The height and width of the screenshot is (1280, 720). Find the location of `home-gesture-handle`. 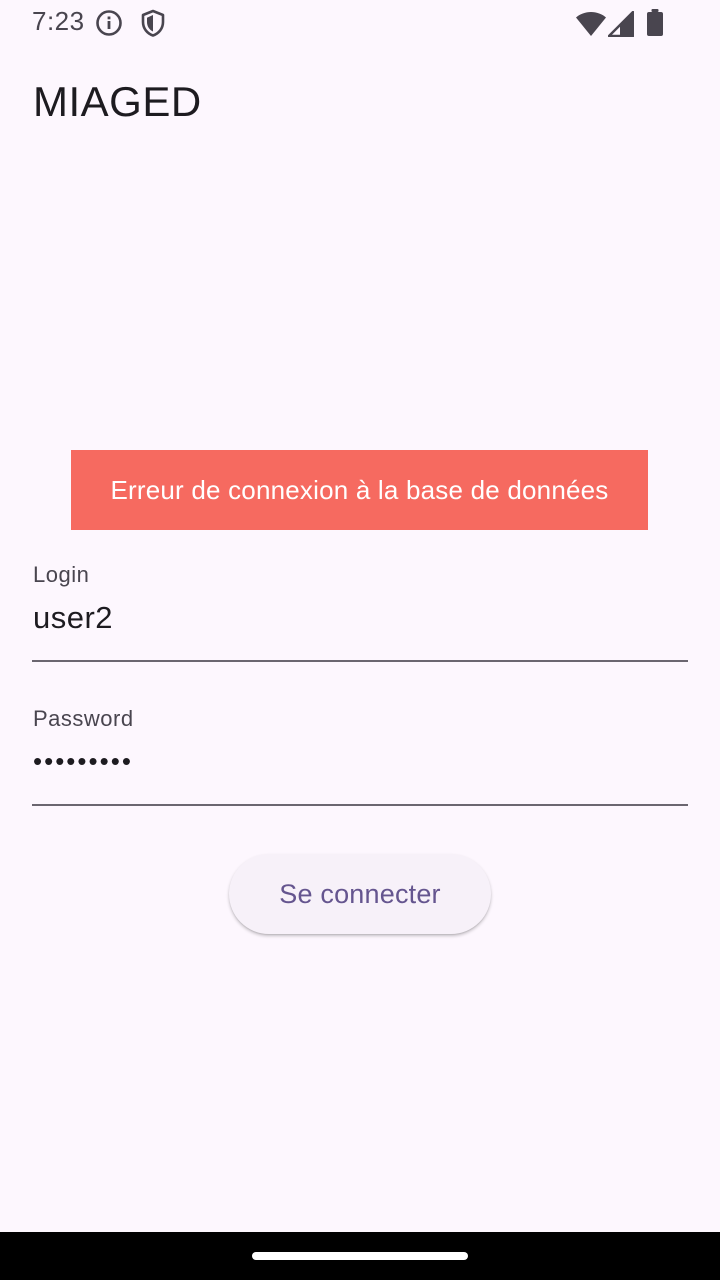

home-gesture-handle is located at coordinates (360, 1256).